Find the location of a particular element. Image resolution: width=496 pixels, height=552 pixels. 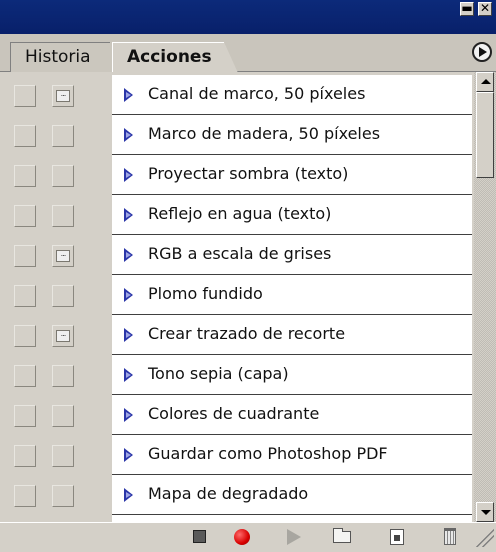

scroll-up-icon is located at coordinates (485, 82).